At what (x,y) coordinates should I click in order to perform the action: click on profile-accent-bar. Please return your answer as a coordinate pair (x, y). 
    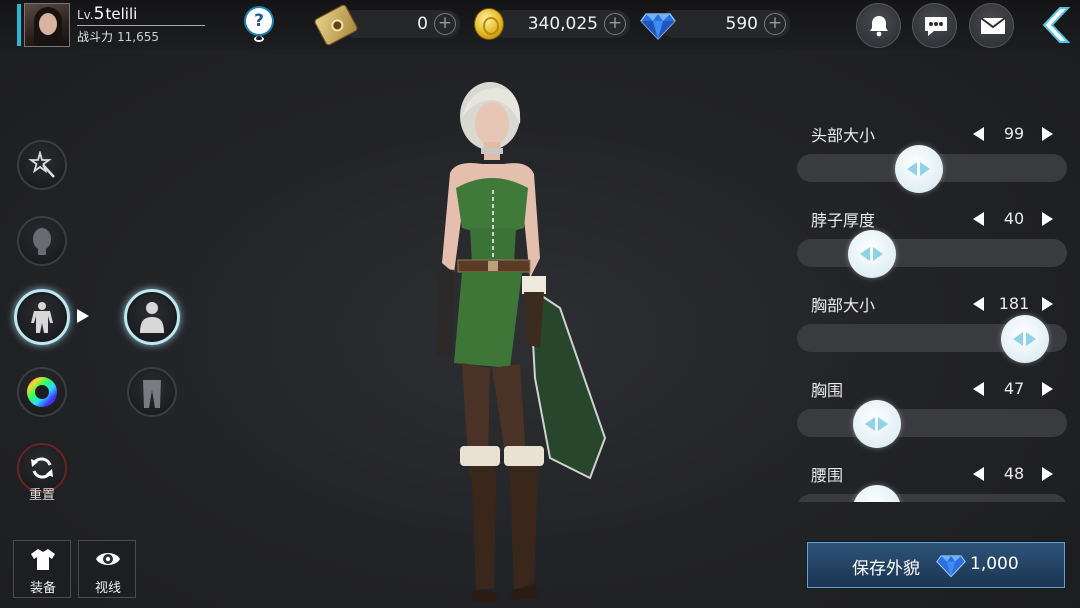
    Looking at the image, I should click on (19, 25).